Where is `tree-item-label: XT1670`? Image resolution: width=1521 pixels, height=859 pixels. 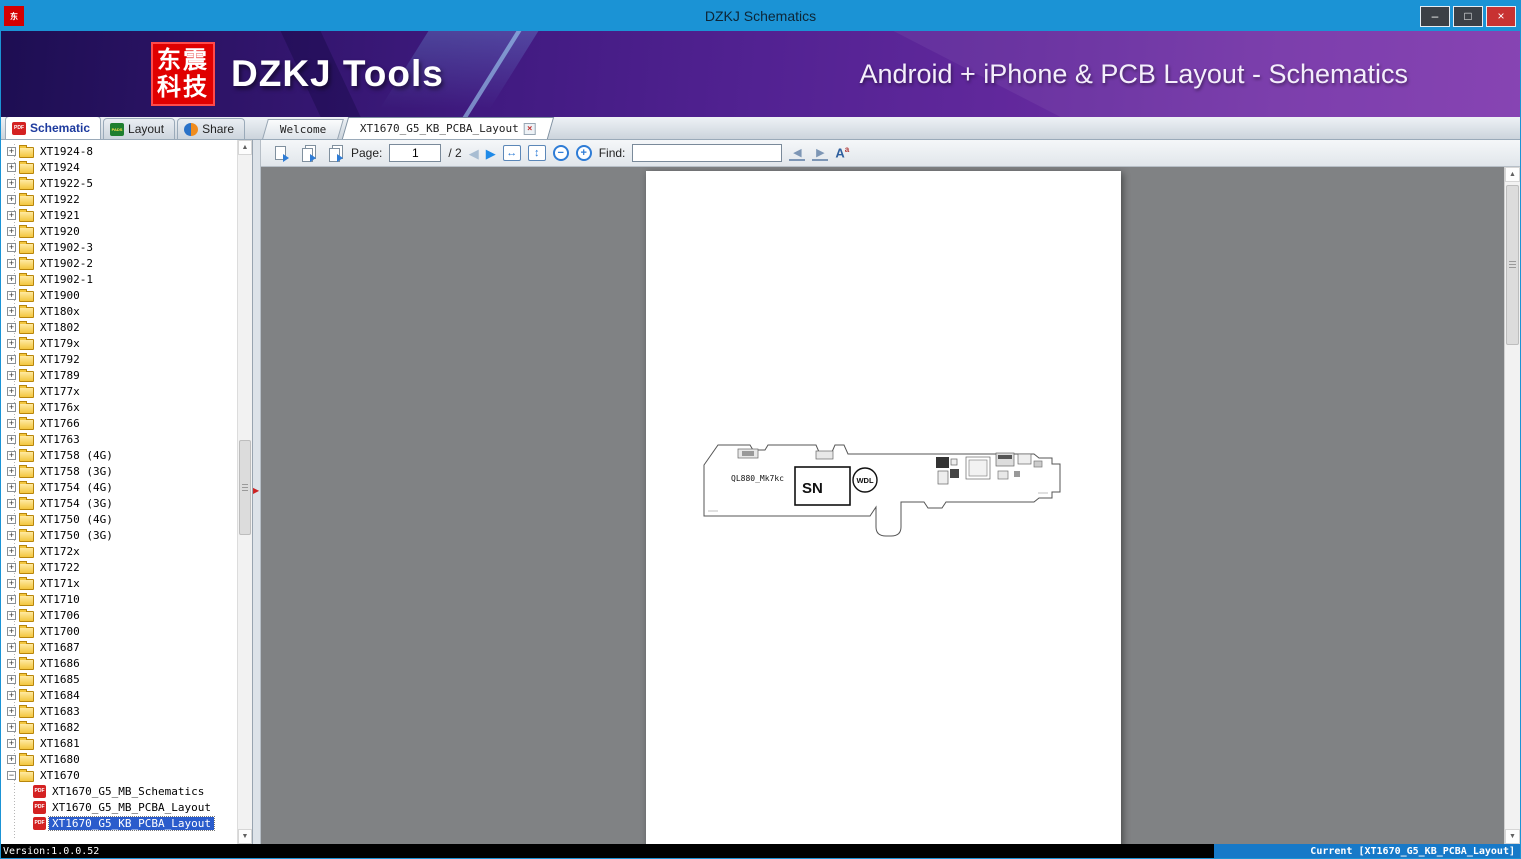 tree-item-label: XT1670 is located at coordinates (60, 775).